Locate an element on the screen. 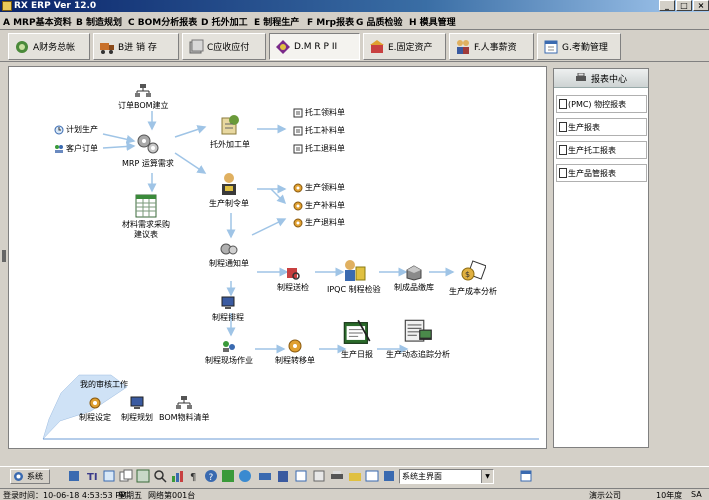 This screenshot has height=500, width=709. tab-hr-payroll: F.人事薪资 is located at coordinates (491, 46).